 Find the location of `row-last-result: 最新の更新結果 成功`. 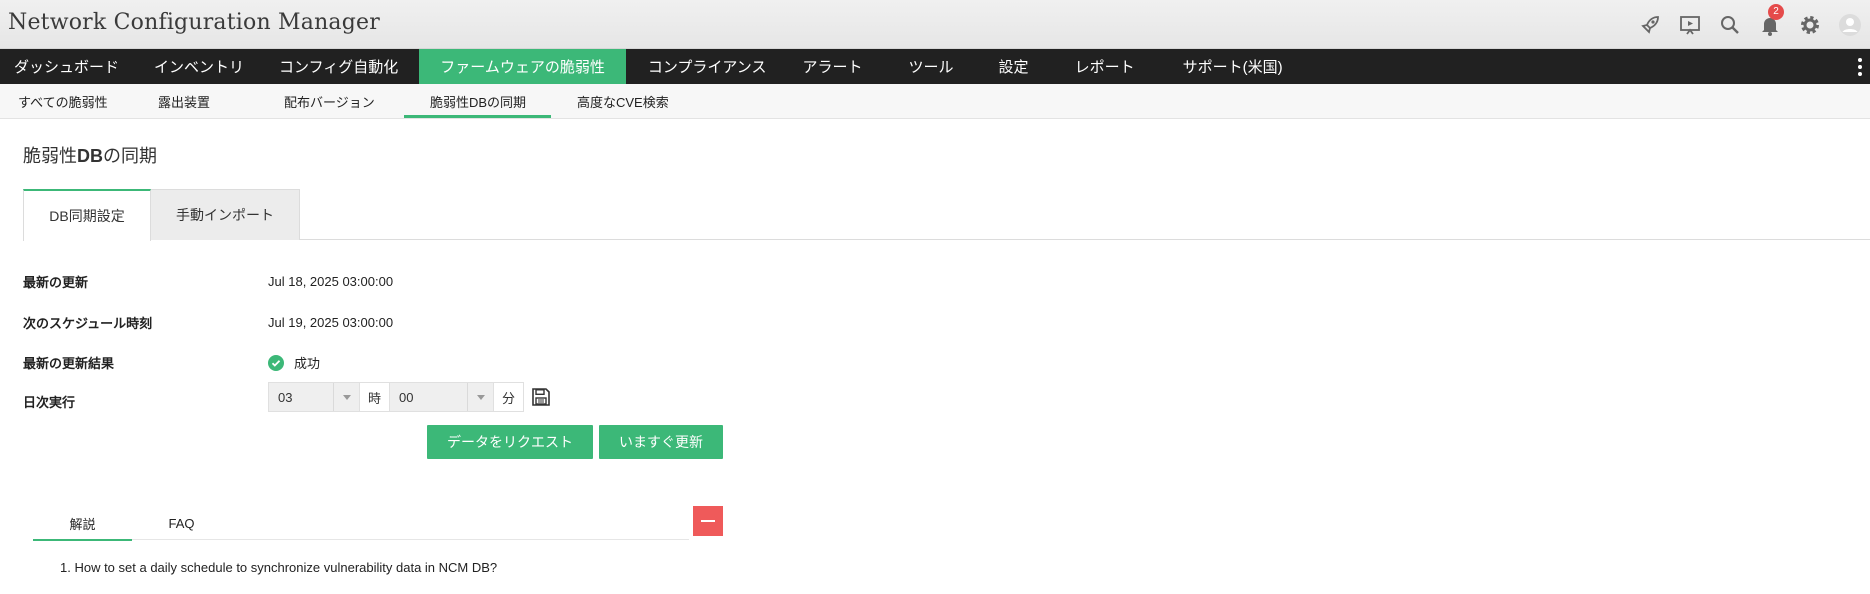

row-last-result: 最新の更新結果 成功 is located at coordinates (171, 362).